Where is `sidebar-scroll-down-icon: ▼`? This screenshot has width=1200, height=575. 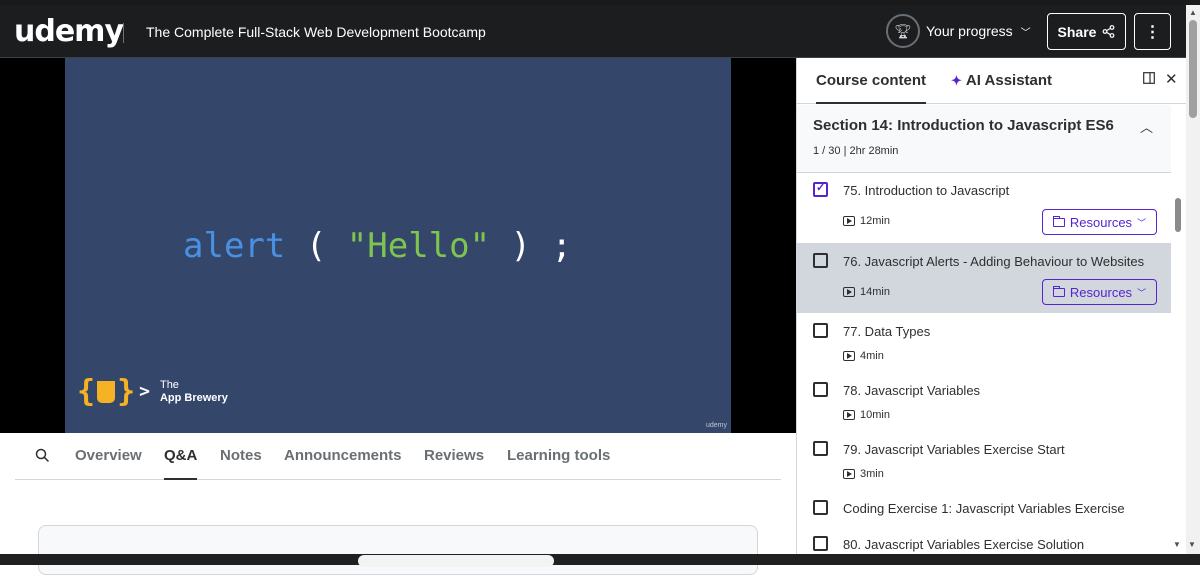 sidebar-scroll-down-icon: ▼ is located at coordinates (1177, 544).